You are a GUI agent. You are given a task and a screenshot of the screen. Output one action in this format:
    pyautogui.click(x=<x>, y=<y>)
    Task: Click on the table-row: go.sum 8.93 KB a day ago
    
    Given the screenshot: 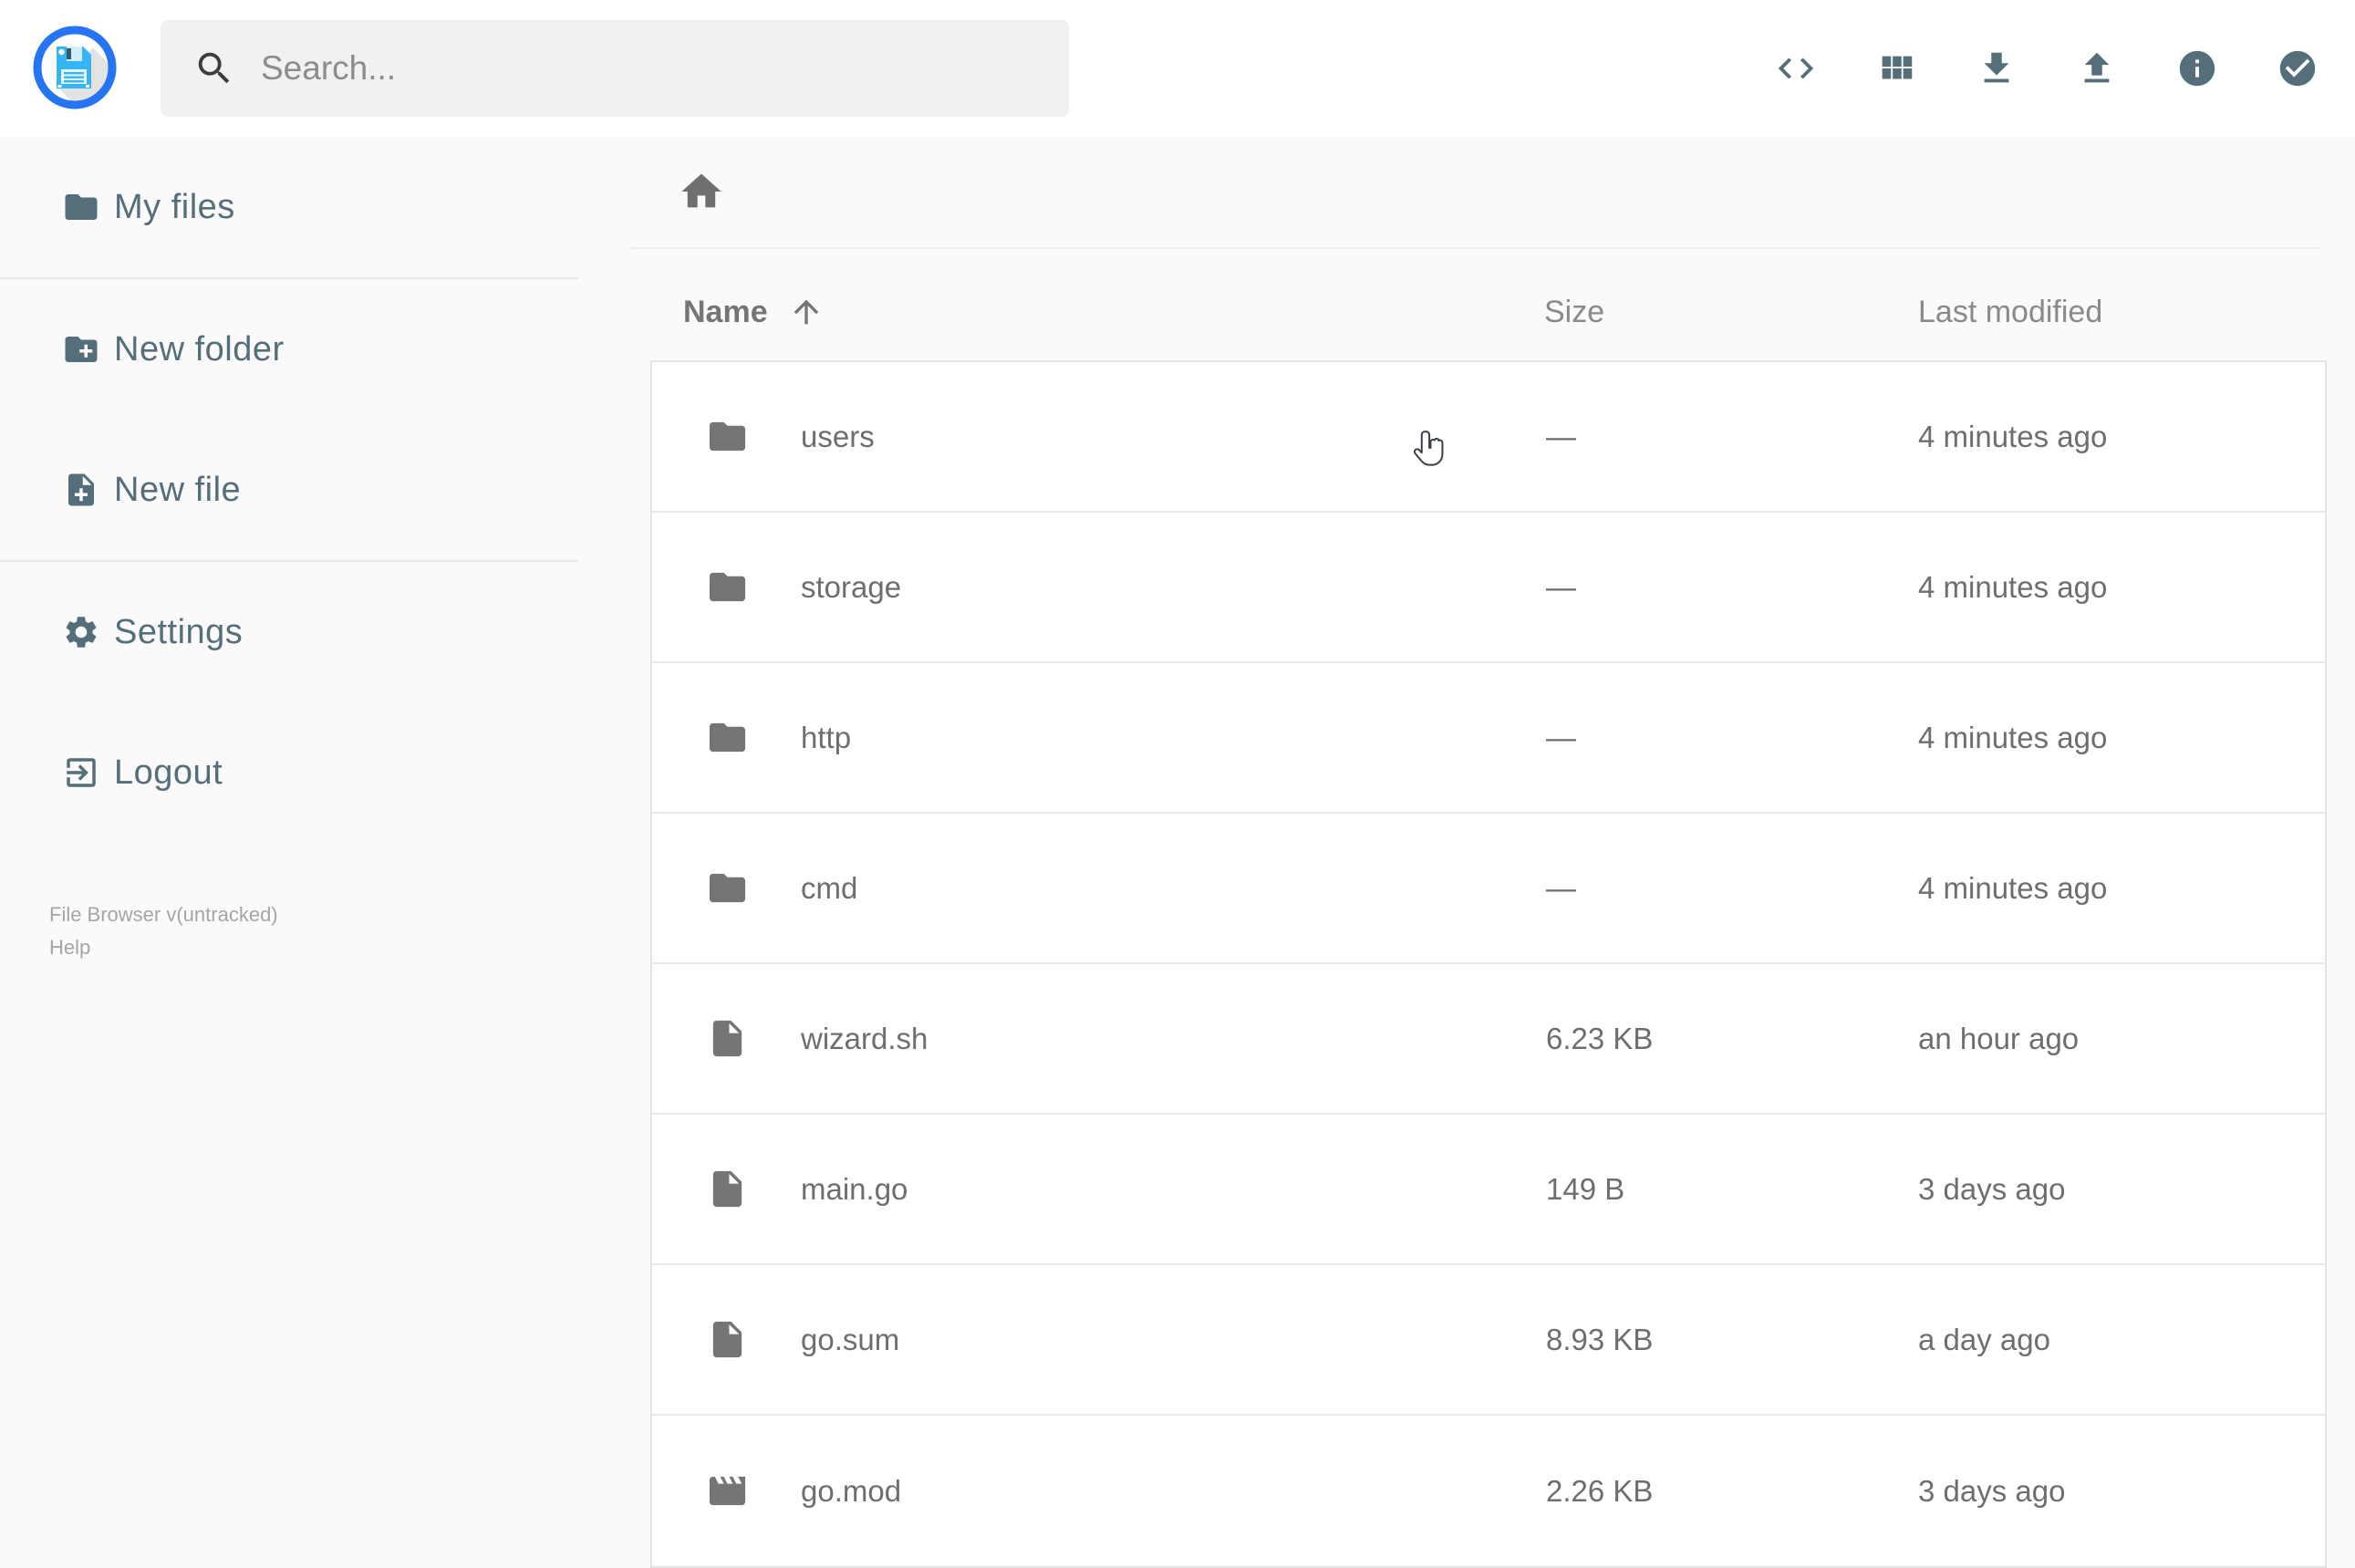 What is the action you would take?
    pyautogui.click(x=1488, y=1340)
    